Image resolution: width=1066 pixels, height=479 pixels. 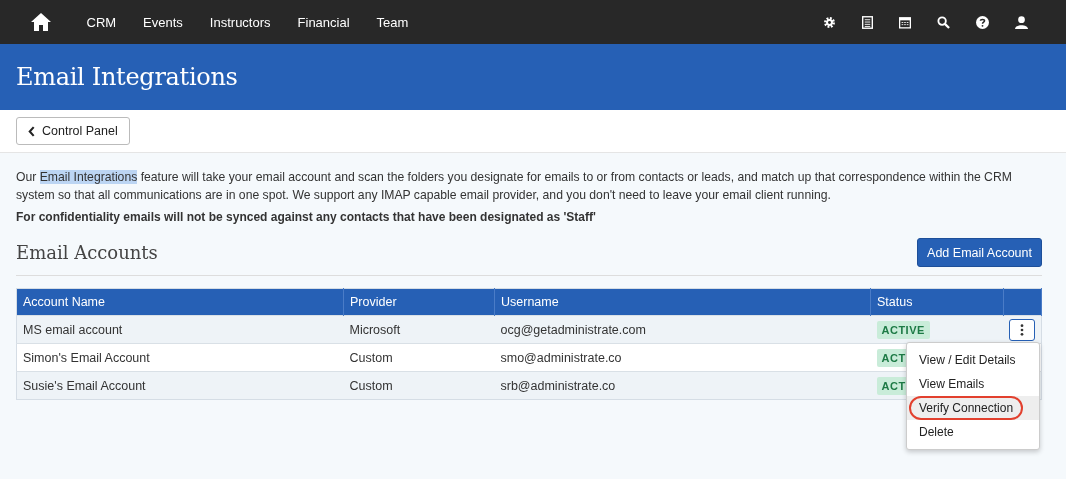 I want to click on add-email-account-button: Add Email Account, so click(x=979, y=252).